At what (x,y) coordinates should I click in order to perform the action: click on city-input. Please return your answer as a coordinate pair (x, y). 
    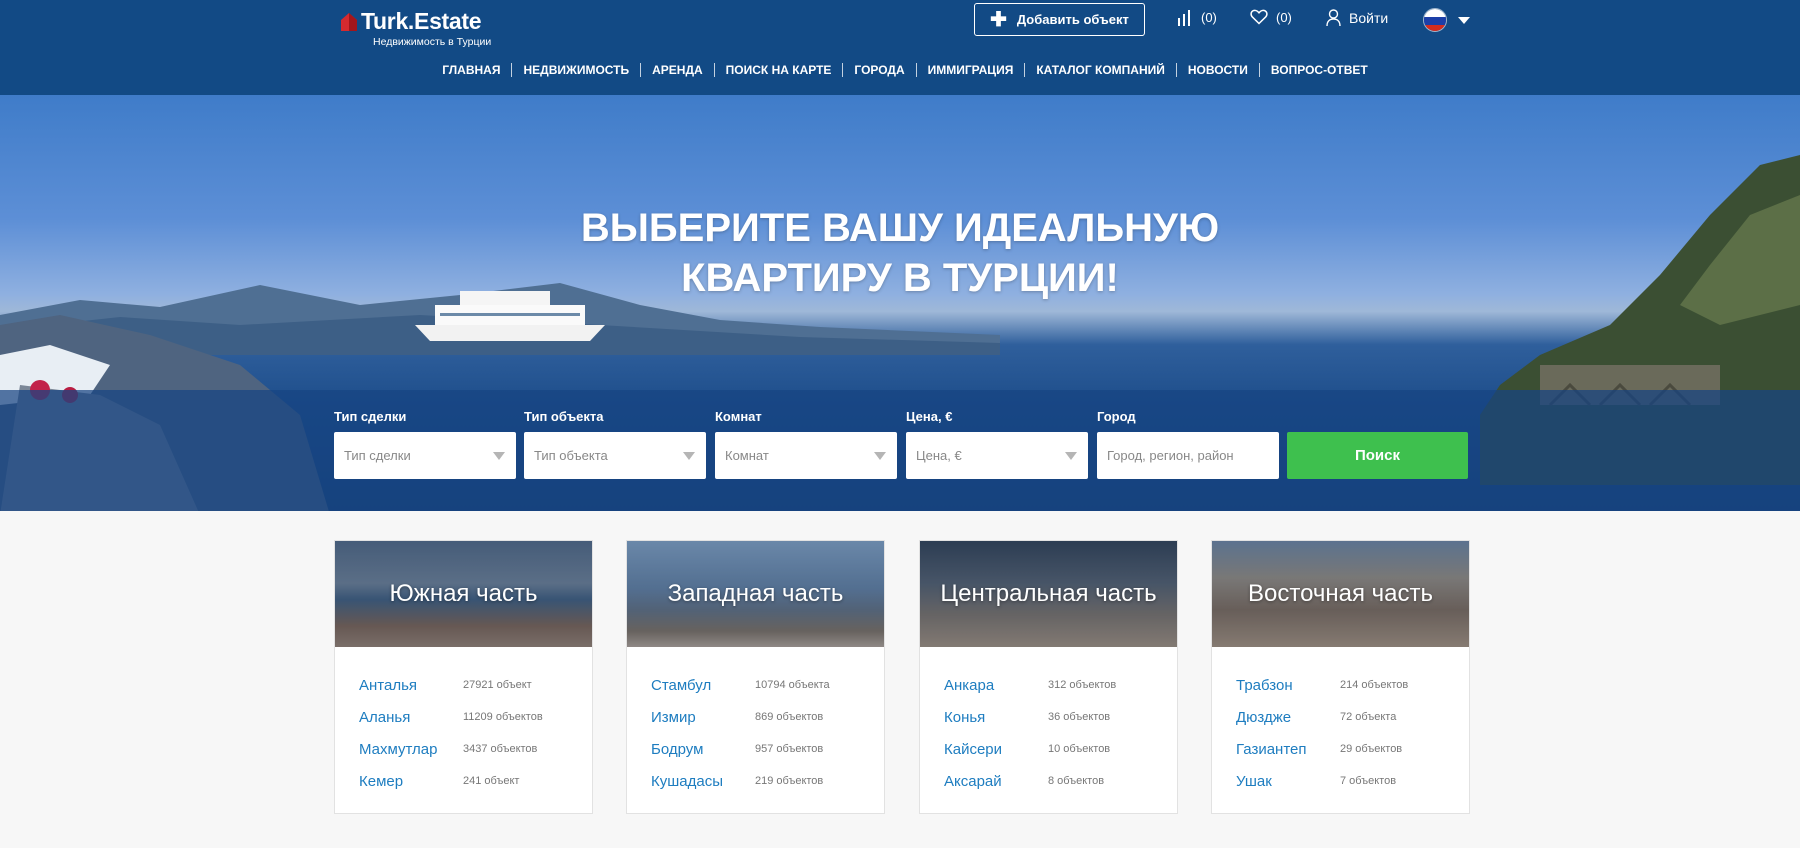
    Looking at the image, I should click on (1188, 455).